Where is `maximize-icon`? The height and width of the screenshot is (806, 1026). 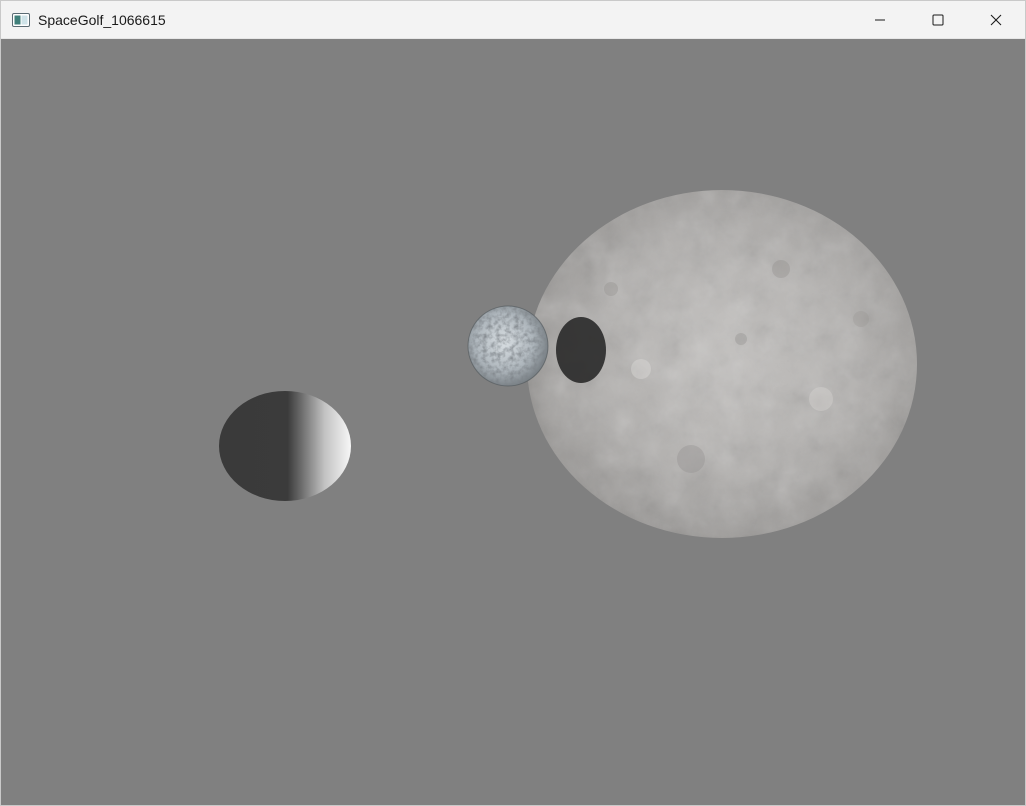
maximize-icon is located at coordinates (938, 19).